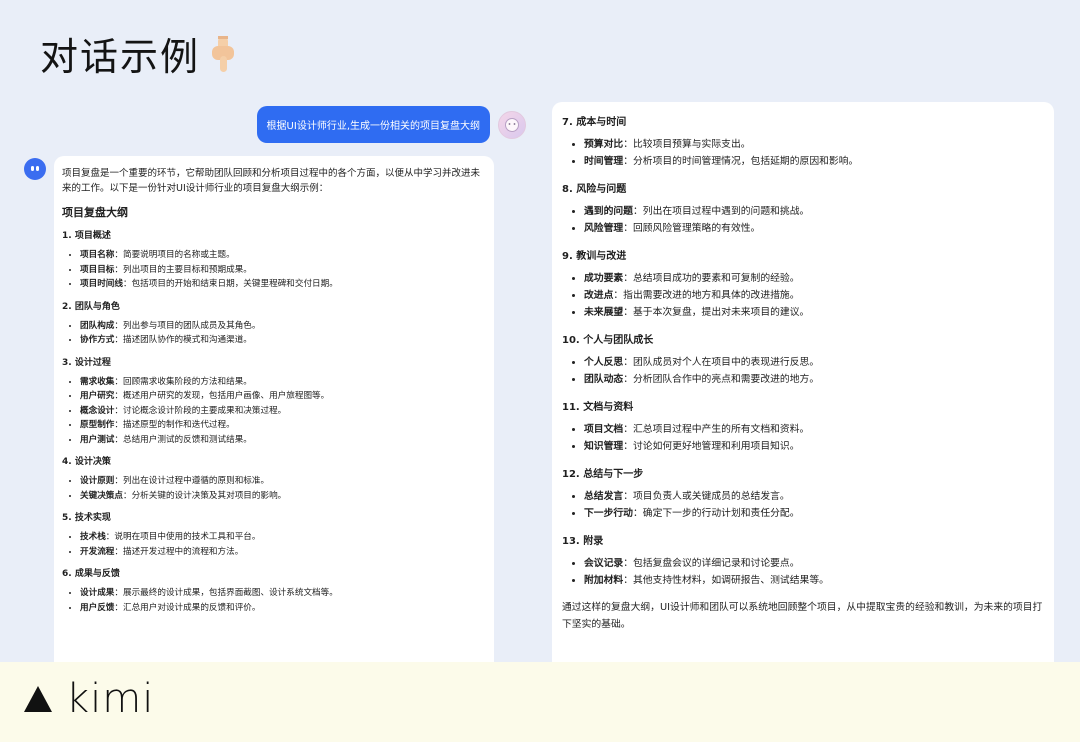 This screenshot has width=1080, height=742. I want to click on face-icon, so click(512, 124).